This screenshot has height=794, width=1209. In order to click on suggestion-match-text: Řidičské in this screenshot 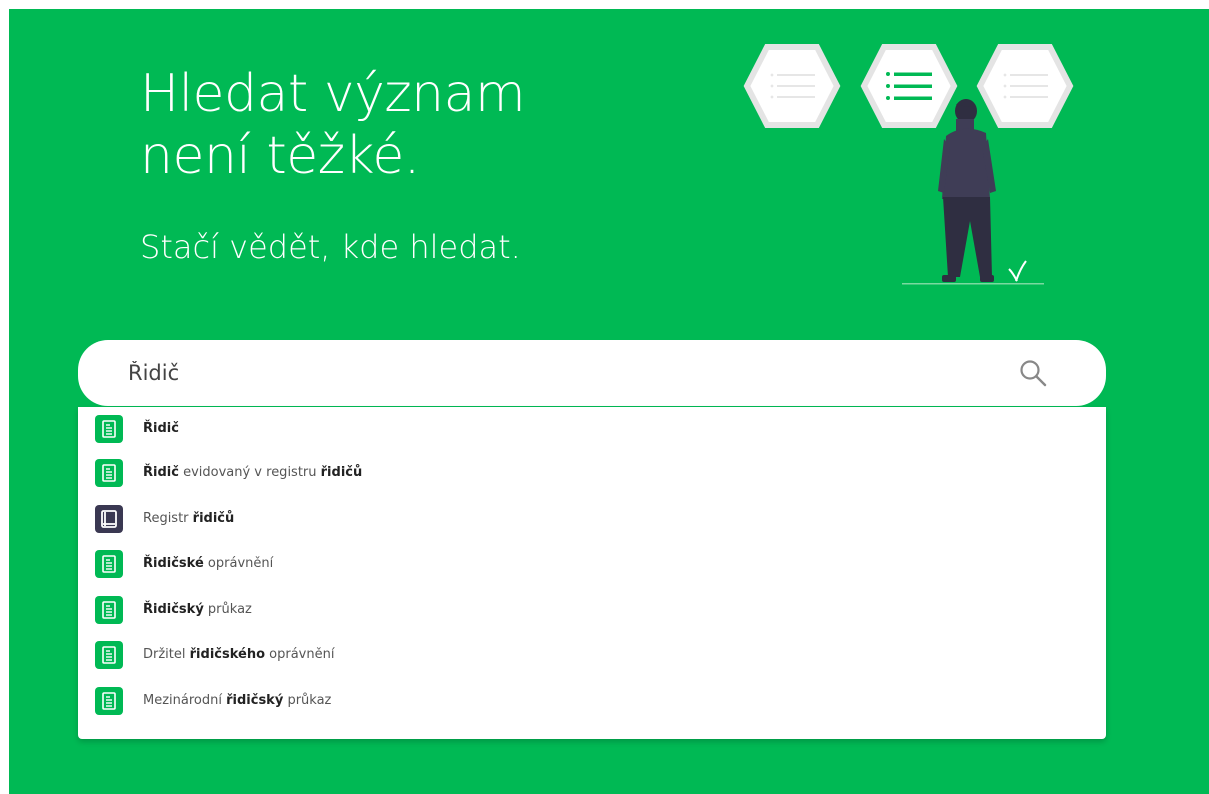, I will do `click(173, 563)`.